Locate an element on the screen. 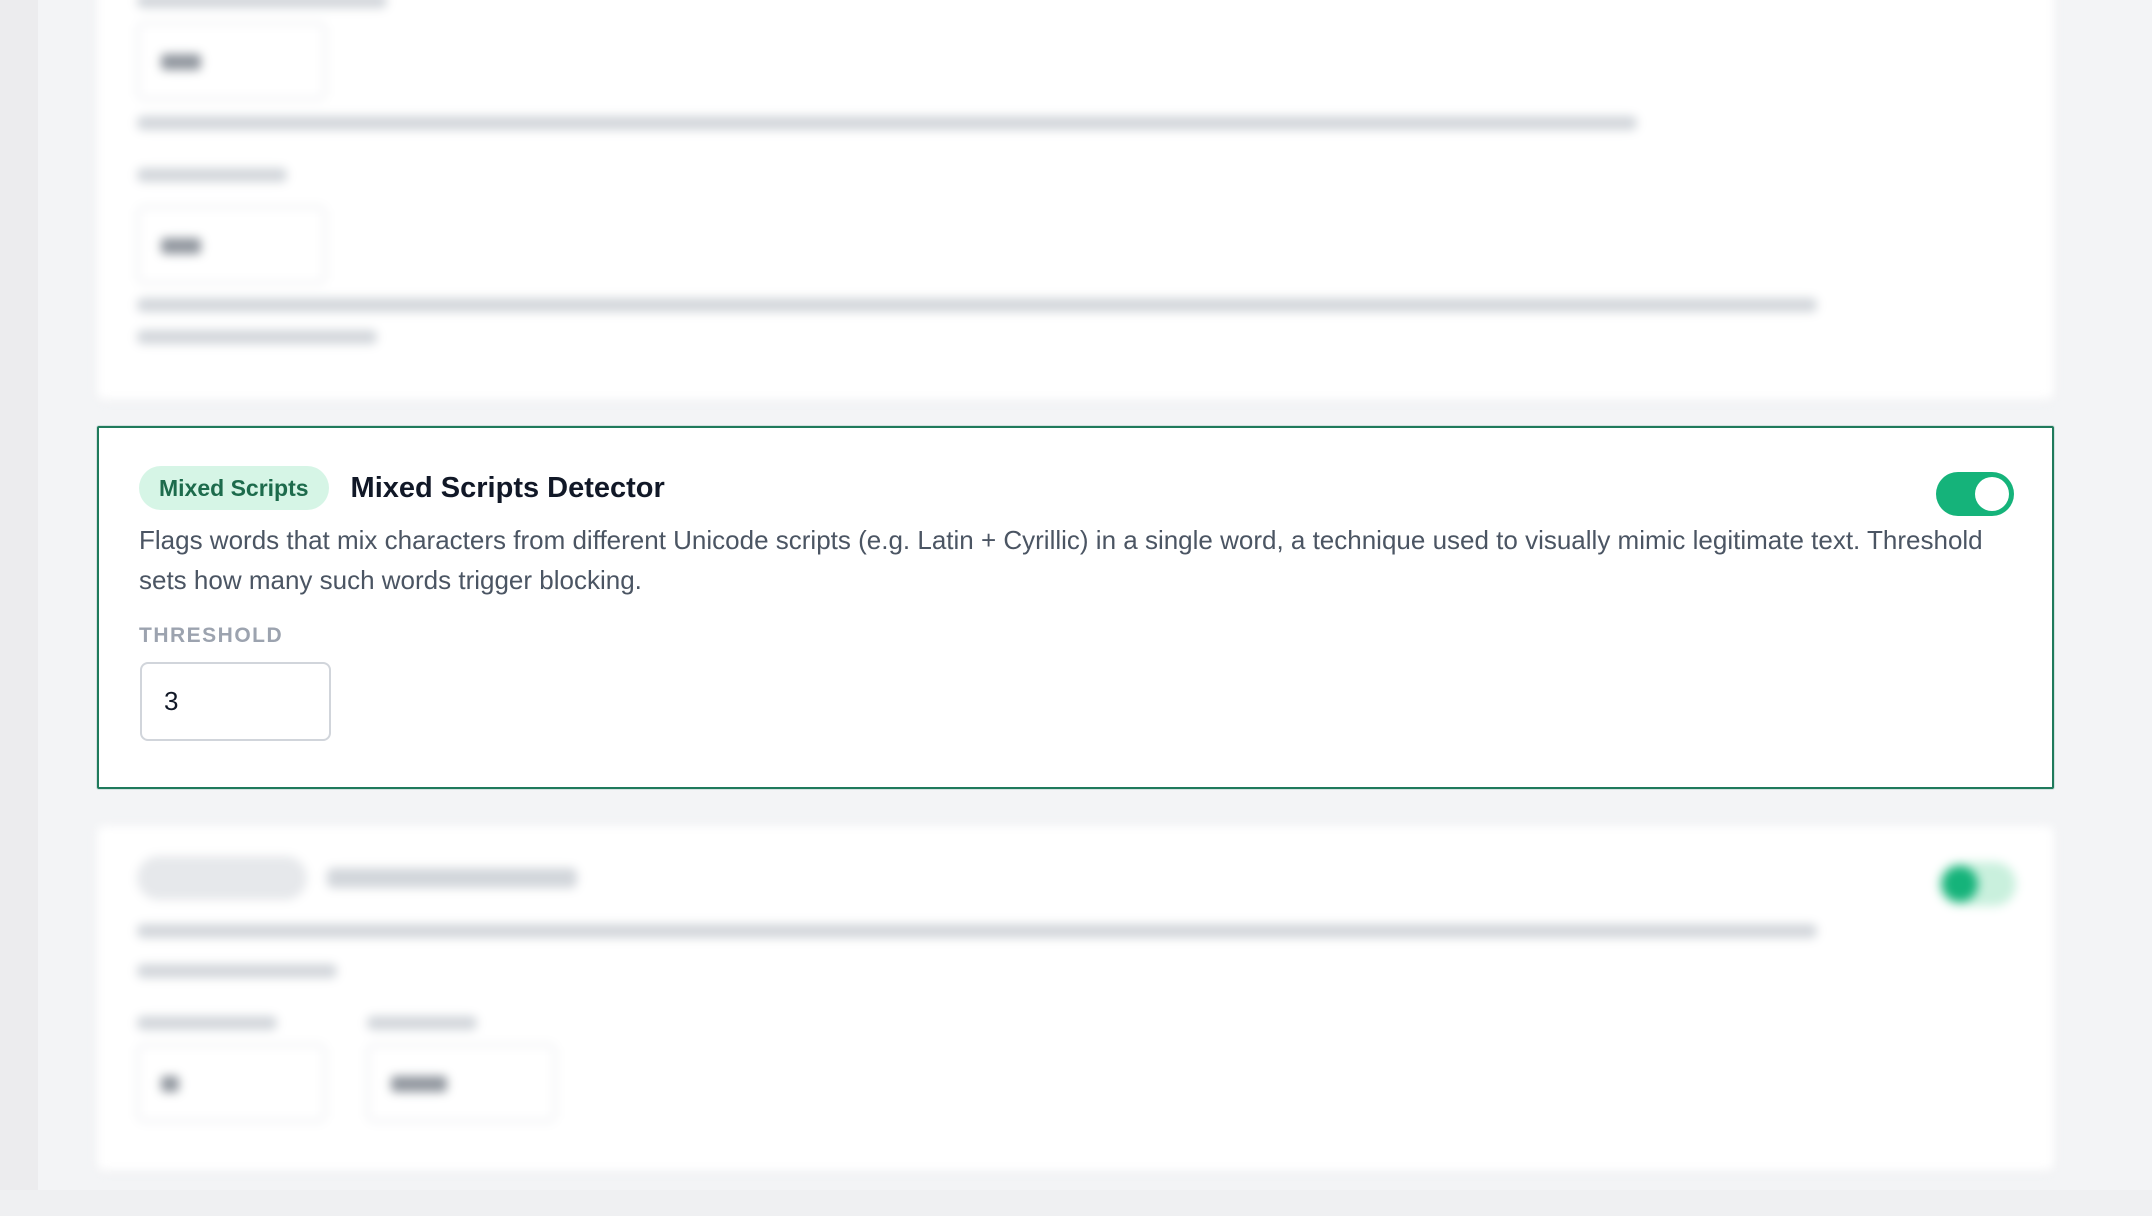 The image size is (2152, 1216). detector-badge: Mixed Scripts is located at coordinates (234, 488).